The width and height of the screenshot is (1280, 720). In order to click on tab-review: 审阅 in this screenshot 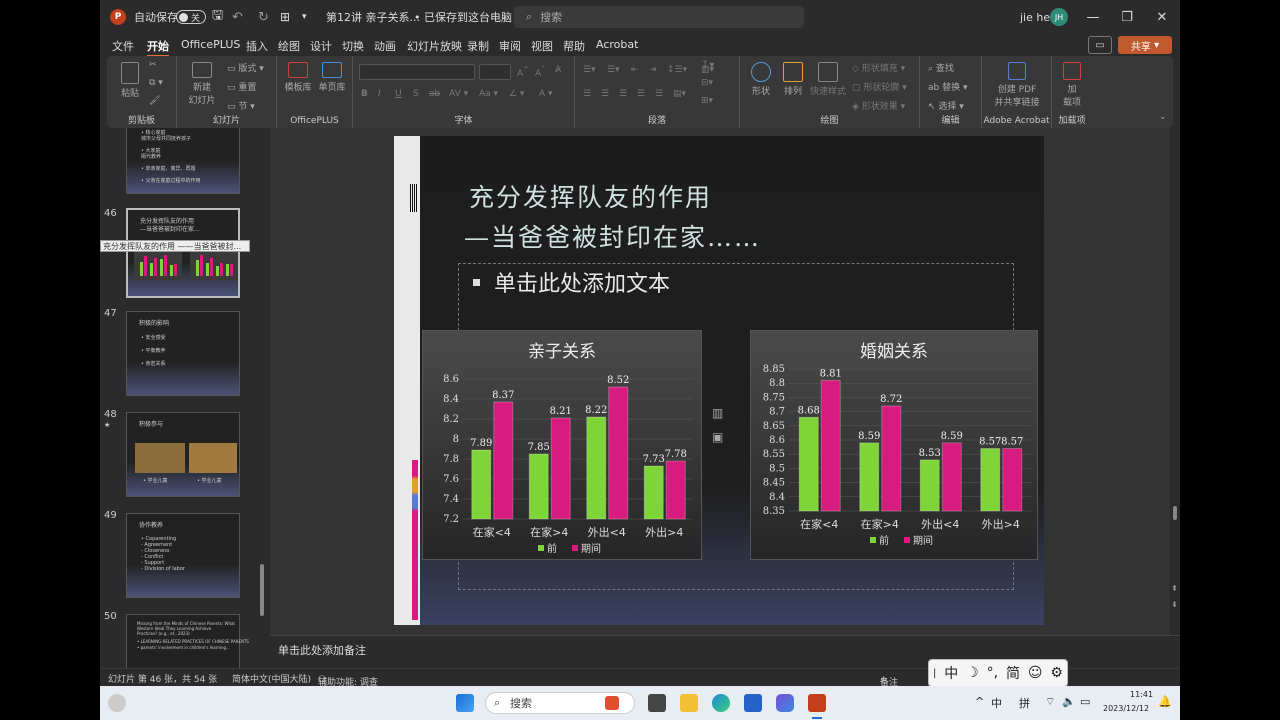, I will do `click(510, 46)`.